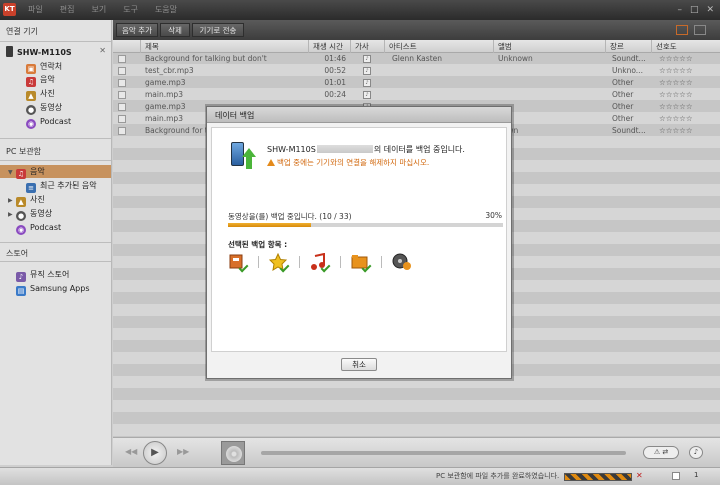  What do you see at coordinates (628, 46) in the screenshot?
I see `column-genre: 장르` at bounding box center [628, 46].